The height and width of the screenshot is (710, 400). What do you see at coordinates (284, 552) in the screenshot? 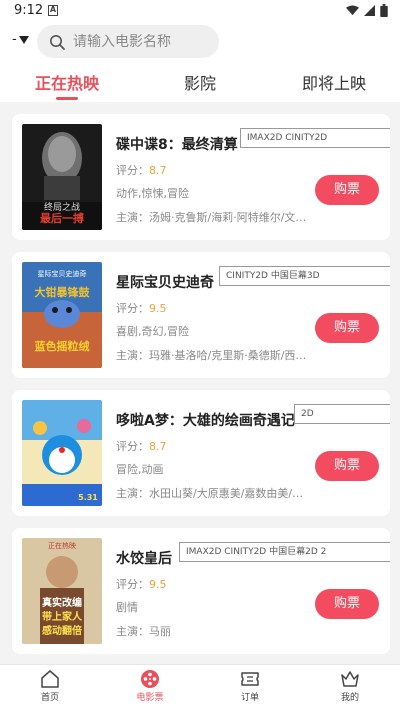
I see `format-tags: IMAX2D CINITY2D 中国巨幕2D 2` at bounding box center [284, 552].